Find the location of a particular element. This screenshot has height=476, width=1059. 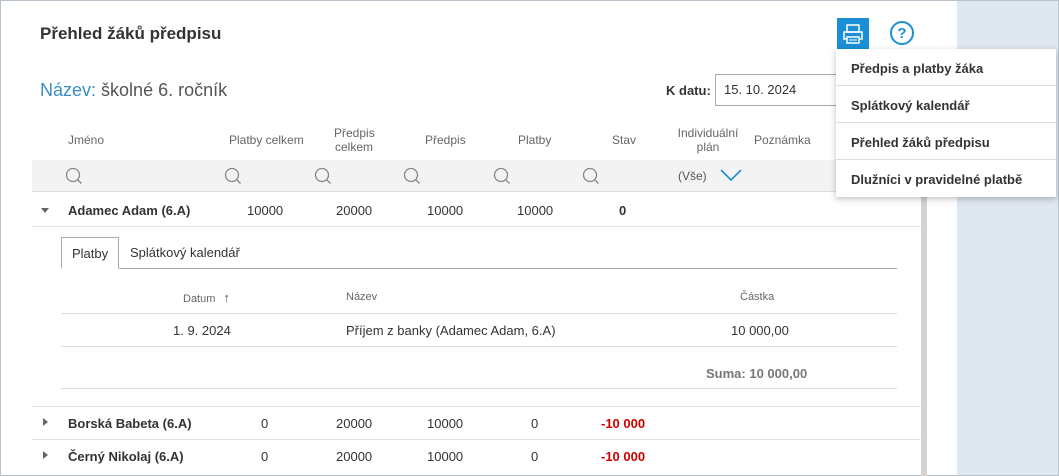

name-value: školné 6. ročník is located at coordinates (164, 90).